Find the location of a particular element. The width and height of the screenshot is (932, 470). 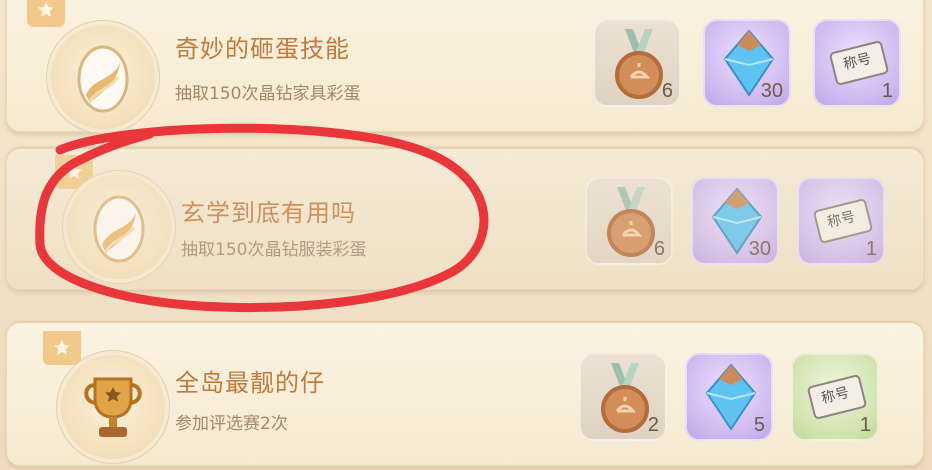

achievement-title: 全岛最靓的仔 is located at coordinates (250, 383).